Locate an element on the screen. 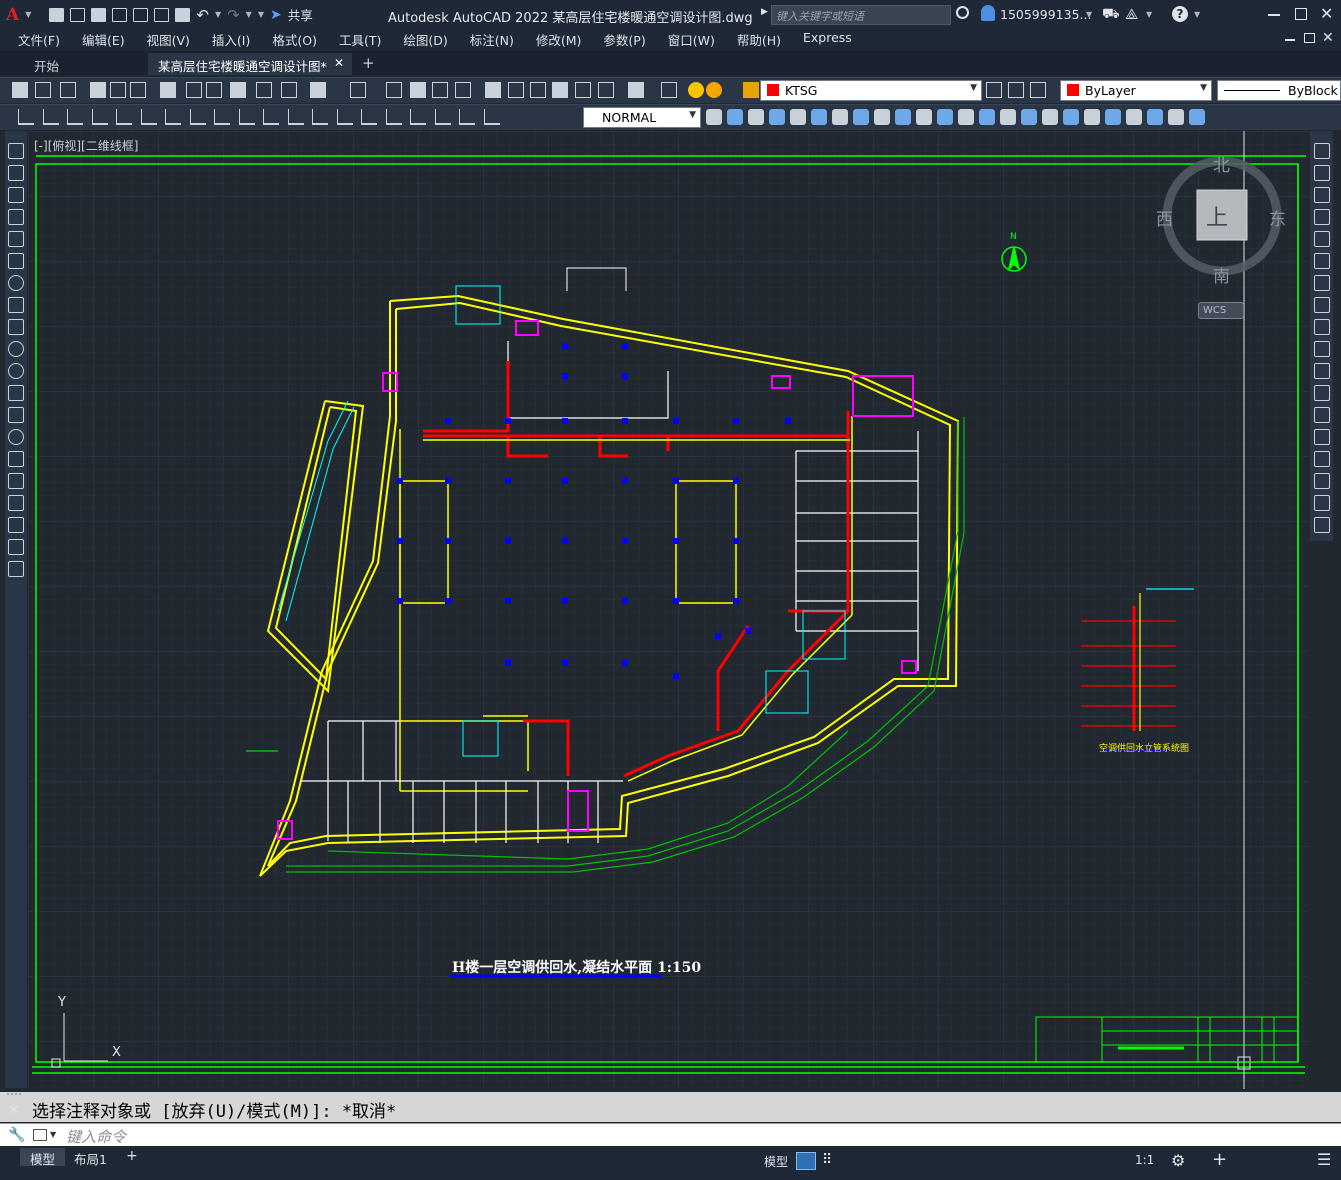 The width and height of the screenshot is (1341, 1180). design-center-icon is located at coordinates (516, 90).